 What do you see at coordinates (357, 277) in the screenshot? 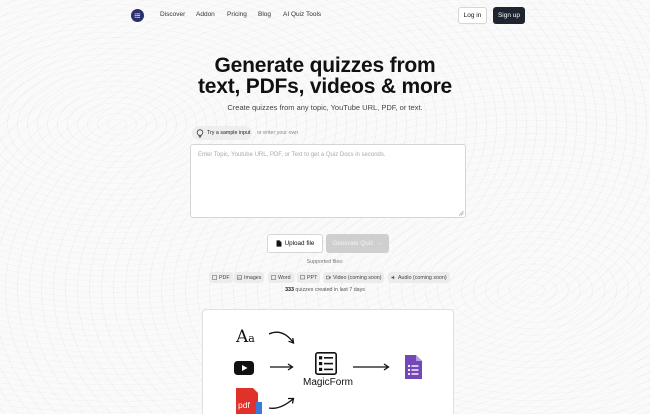
I see `file-type-video-label: Video (coming soon)` at bounding box center [357, 277].